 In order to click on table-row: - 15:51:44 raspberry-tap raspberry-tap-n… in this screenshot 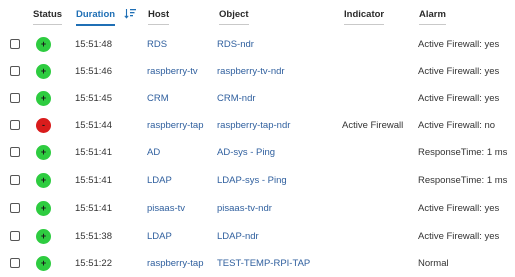, I will do `click(257, 125)`.